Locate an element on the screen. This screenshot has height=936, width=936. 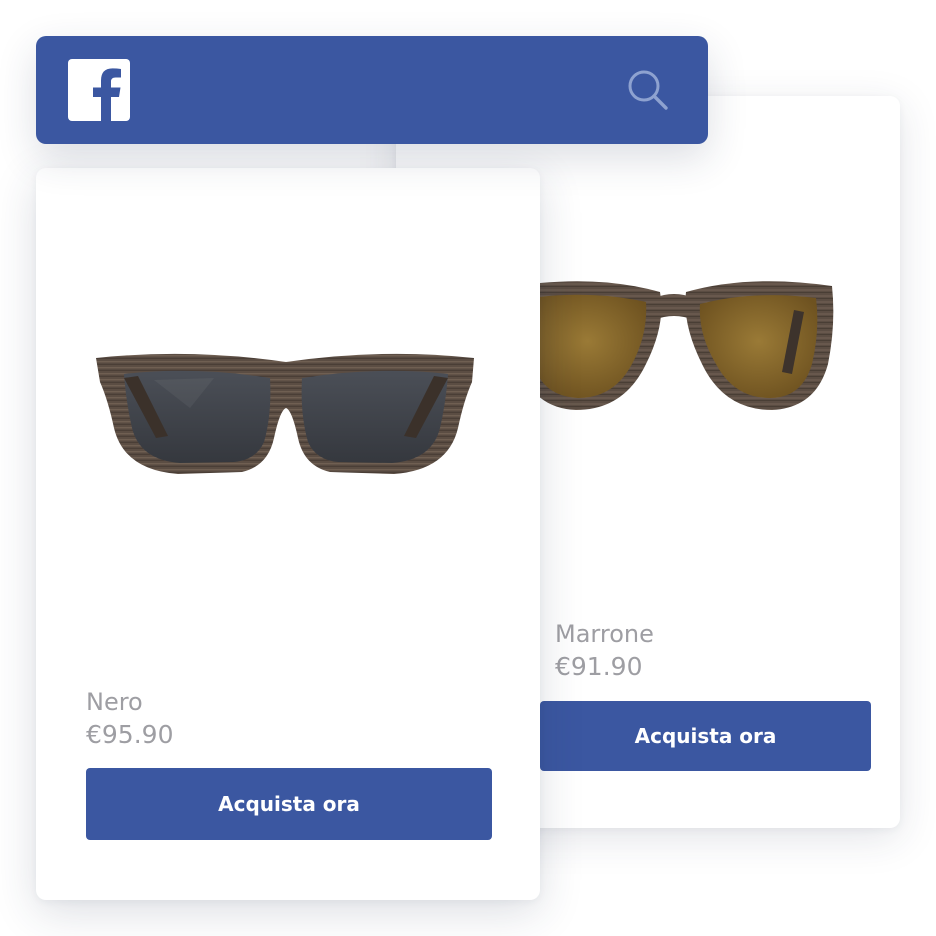
product-image-nero is located at coordinates (286, 416).